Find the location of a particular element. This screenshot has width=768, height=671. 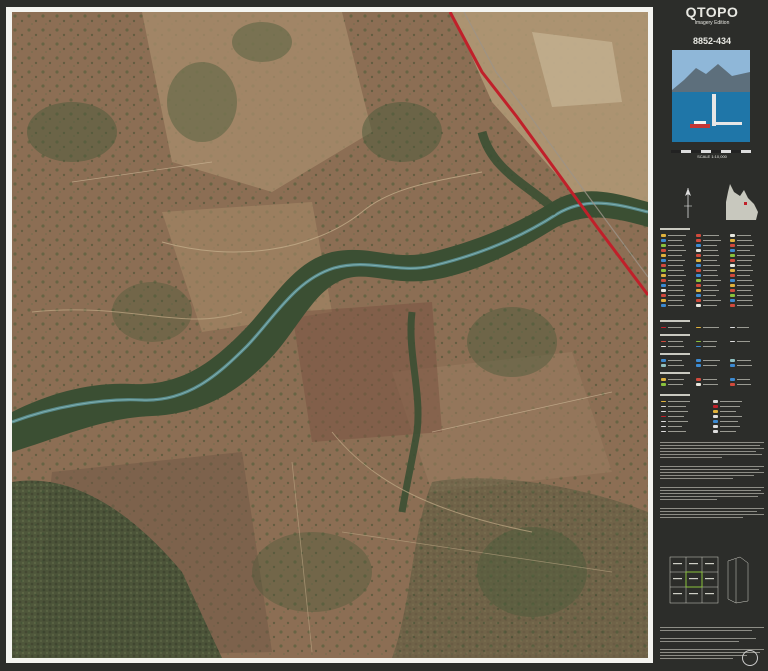

brand-title: QTOPO is located at coordinates (712, 12).